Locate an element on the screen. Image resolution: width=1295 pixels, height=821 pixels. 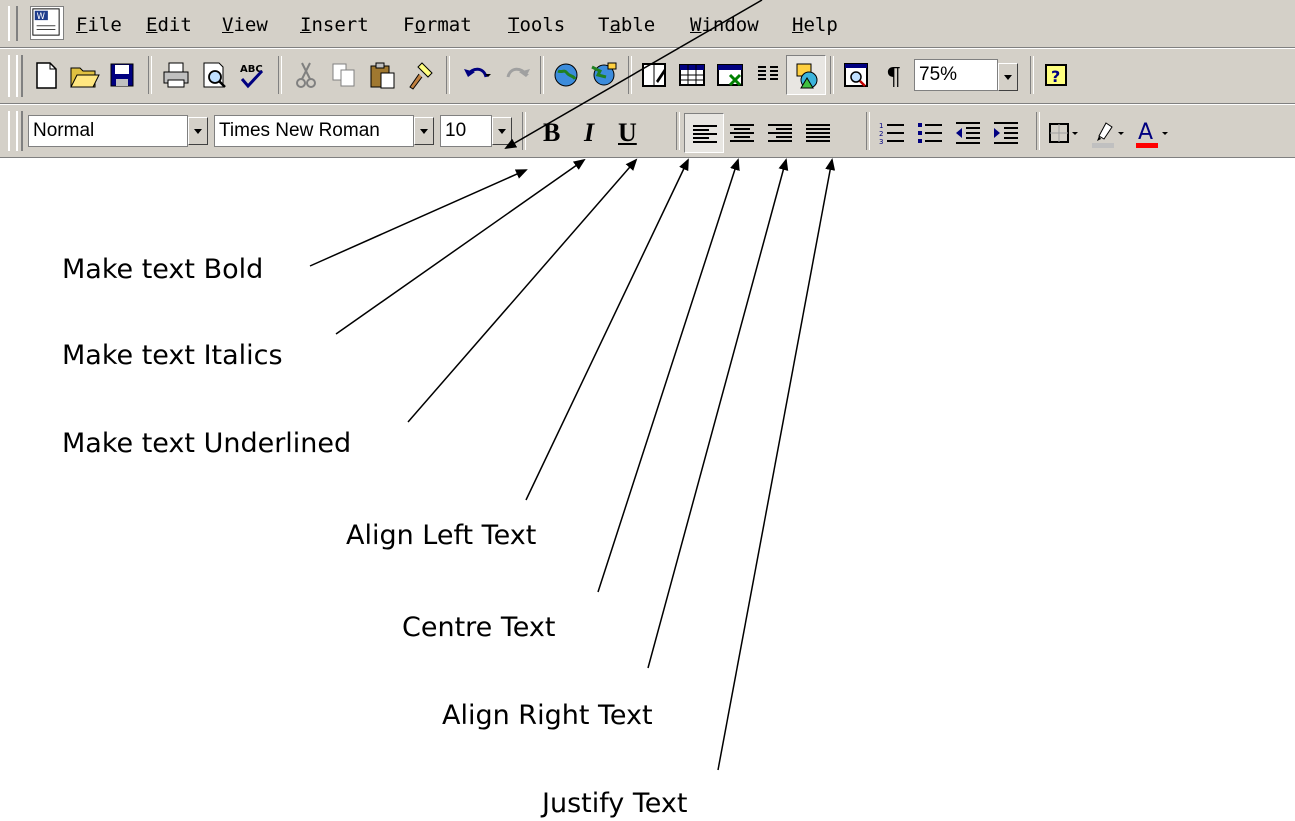
justify-icon is located at coordinates (818, 133).